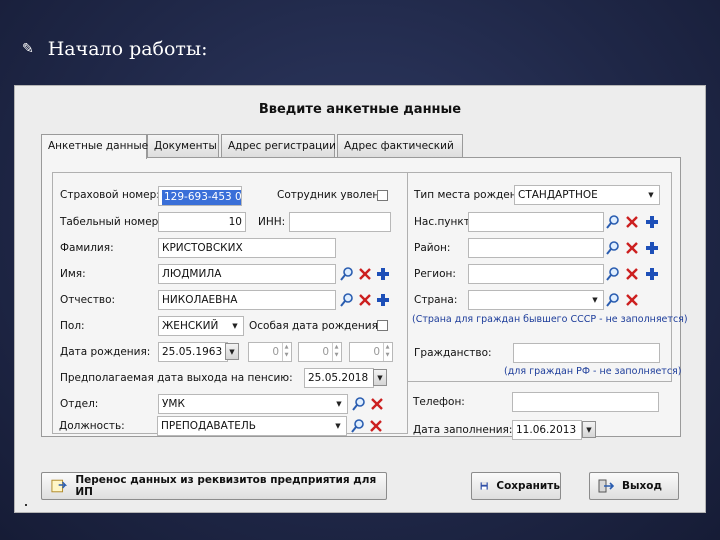  Describe the element at coordinates (173, 404) in the screenshot. I see `department-value: УМК` at that location.